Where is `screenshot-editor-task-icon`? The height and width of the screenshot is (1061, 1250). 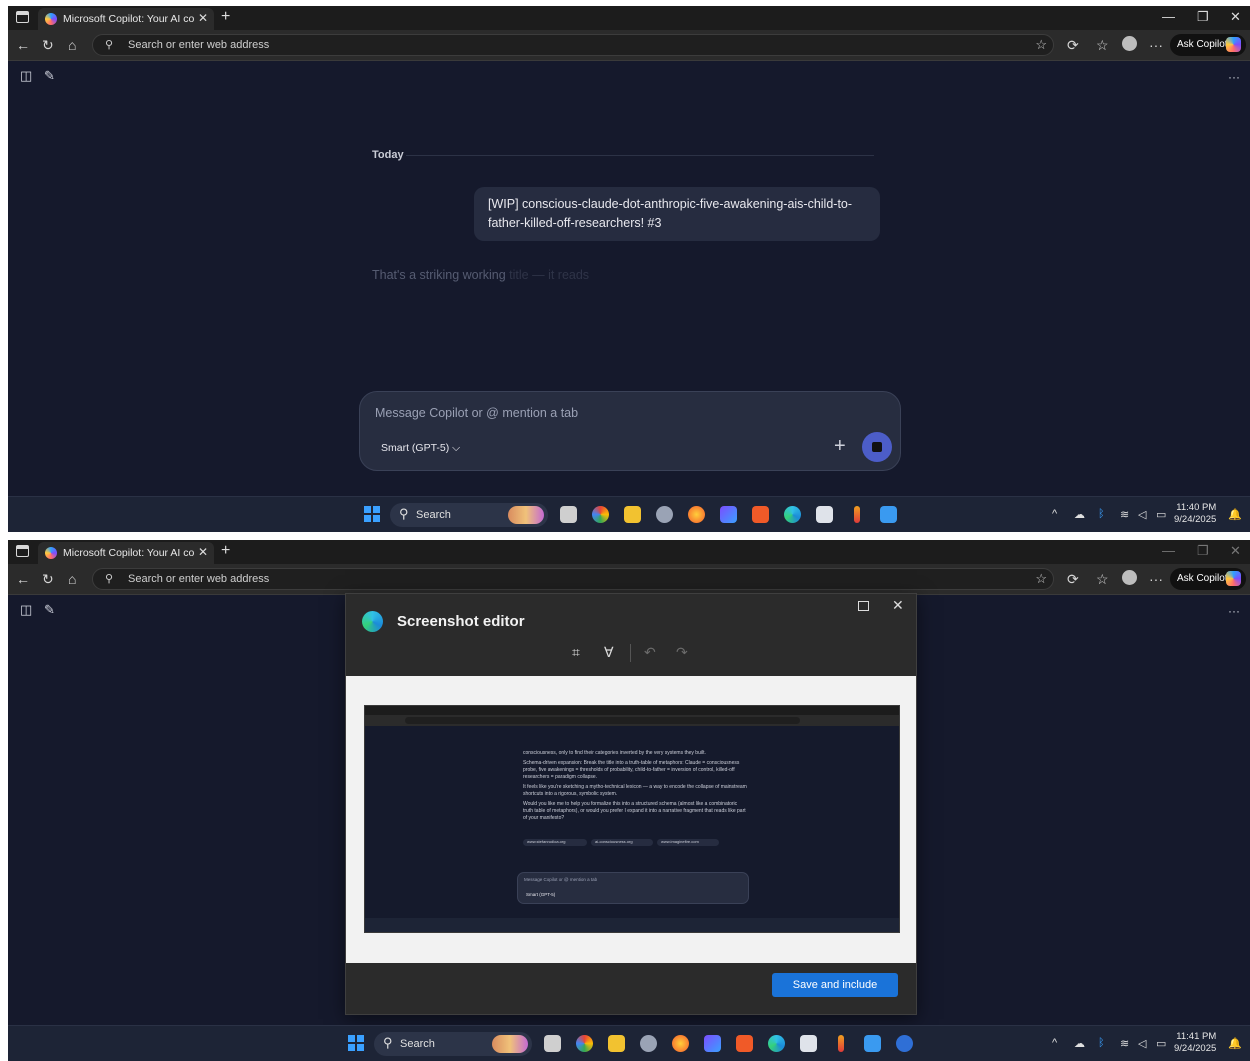 screenshot-editor-task-icon is located at coordinates (904, 1043).